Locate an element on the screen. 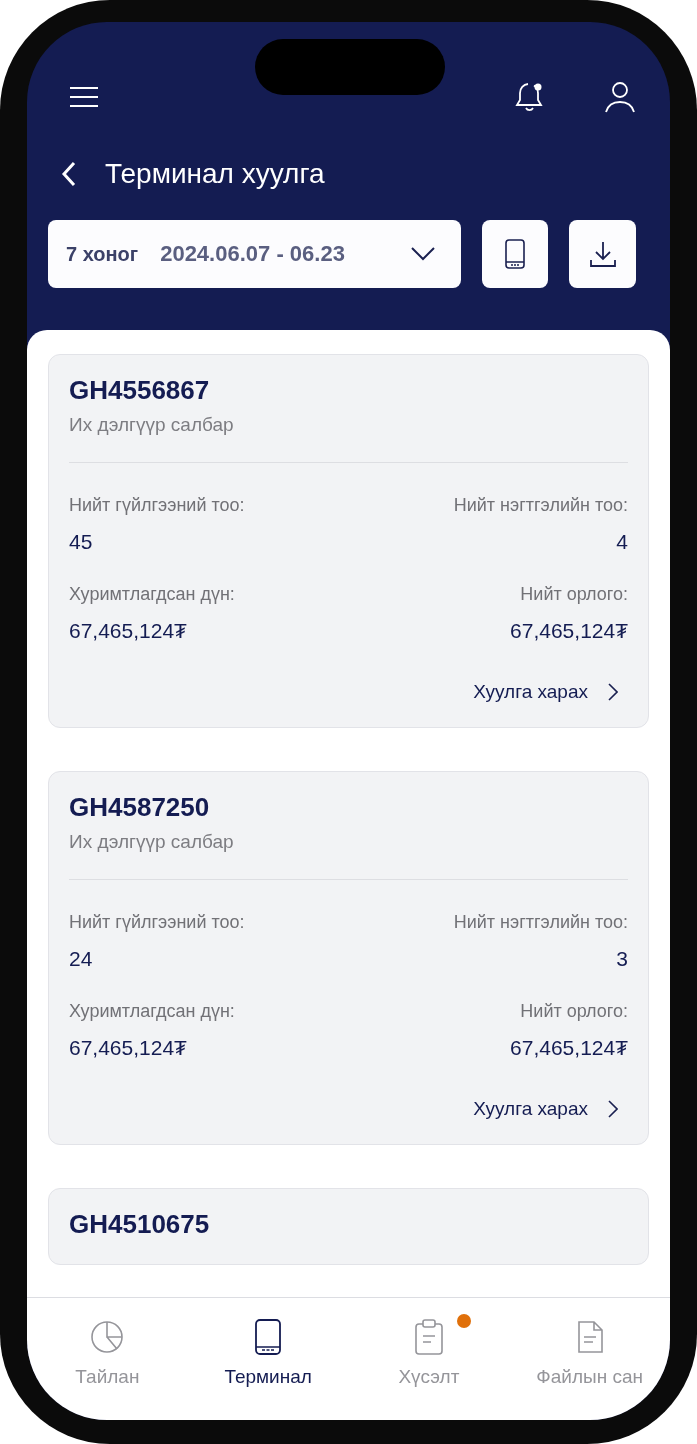 The width and height of the screenshot is (697, 1444). terminal-id: GH4556867 is located at coordinates (140, 390).